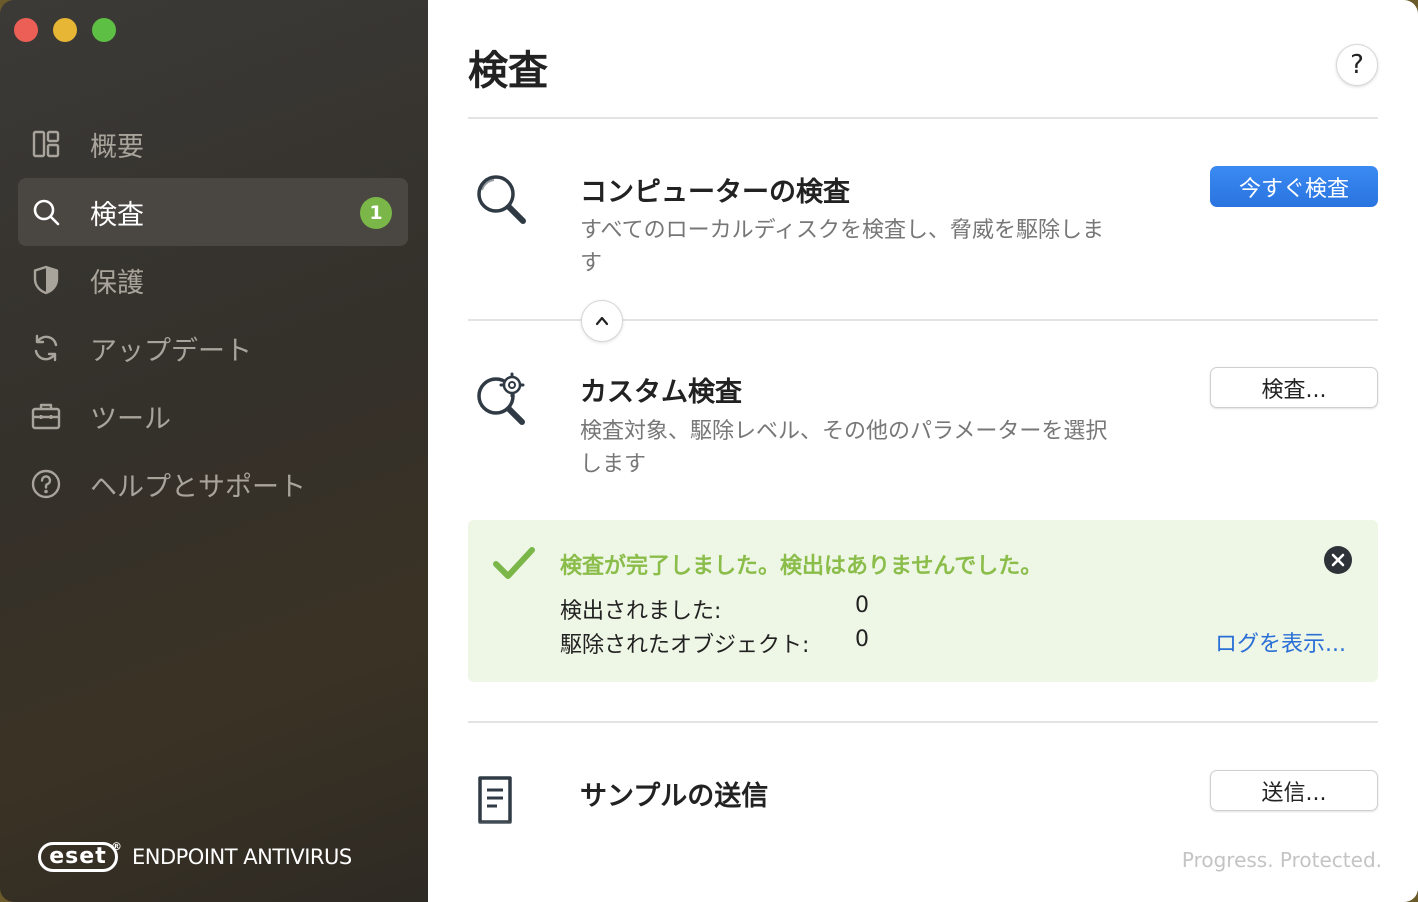  I want to click on custom-scan-description: 検査対象、駆除レベル、その他のパラメーターを選択します, so click(844, 448).